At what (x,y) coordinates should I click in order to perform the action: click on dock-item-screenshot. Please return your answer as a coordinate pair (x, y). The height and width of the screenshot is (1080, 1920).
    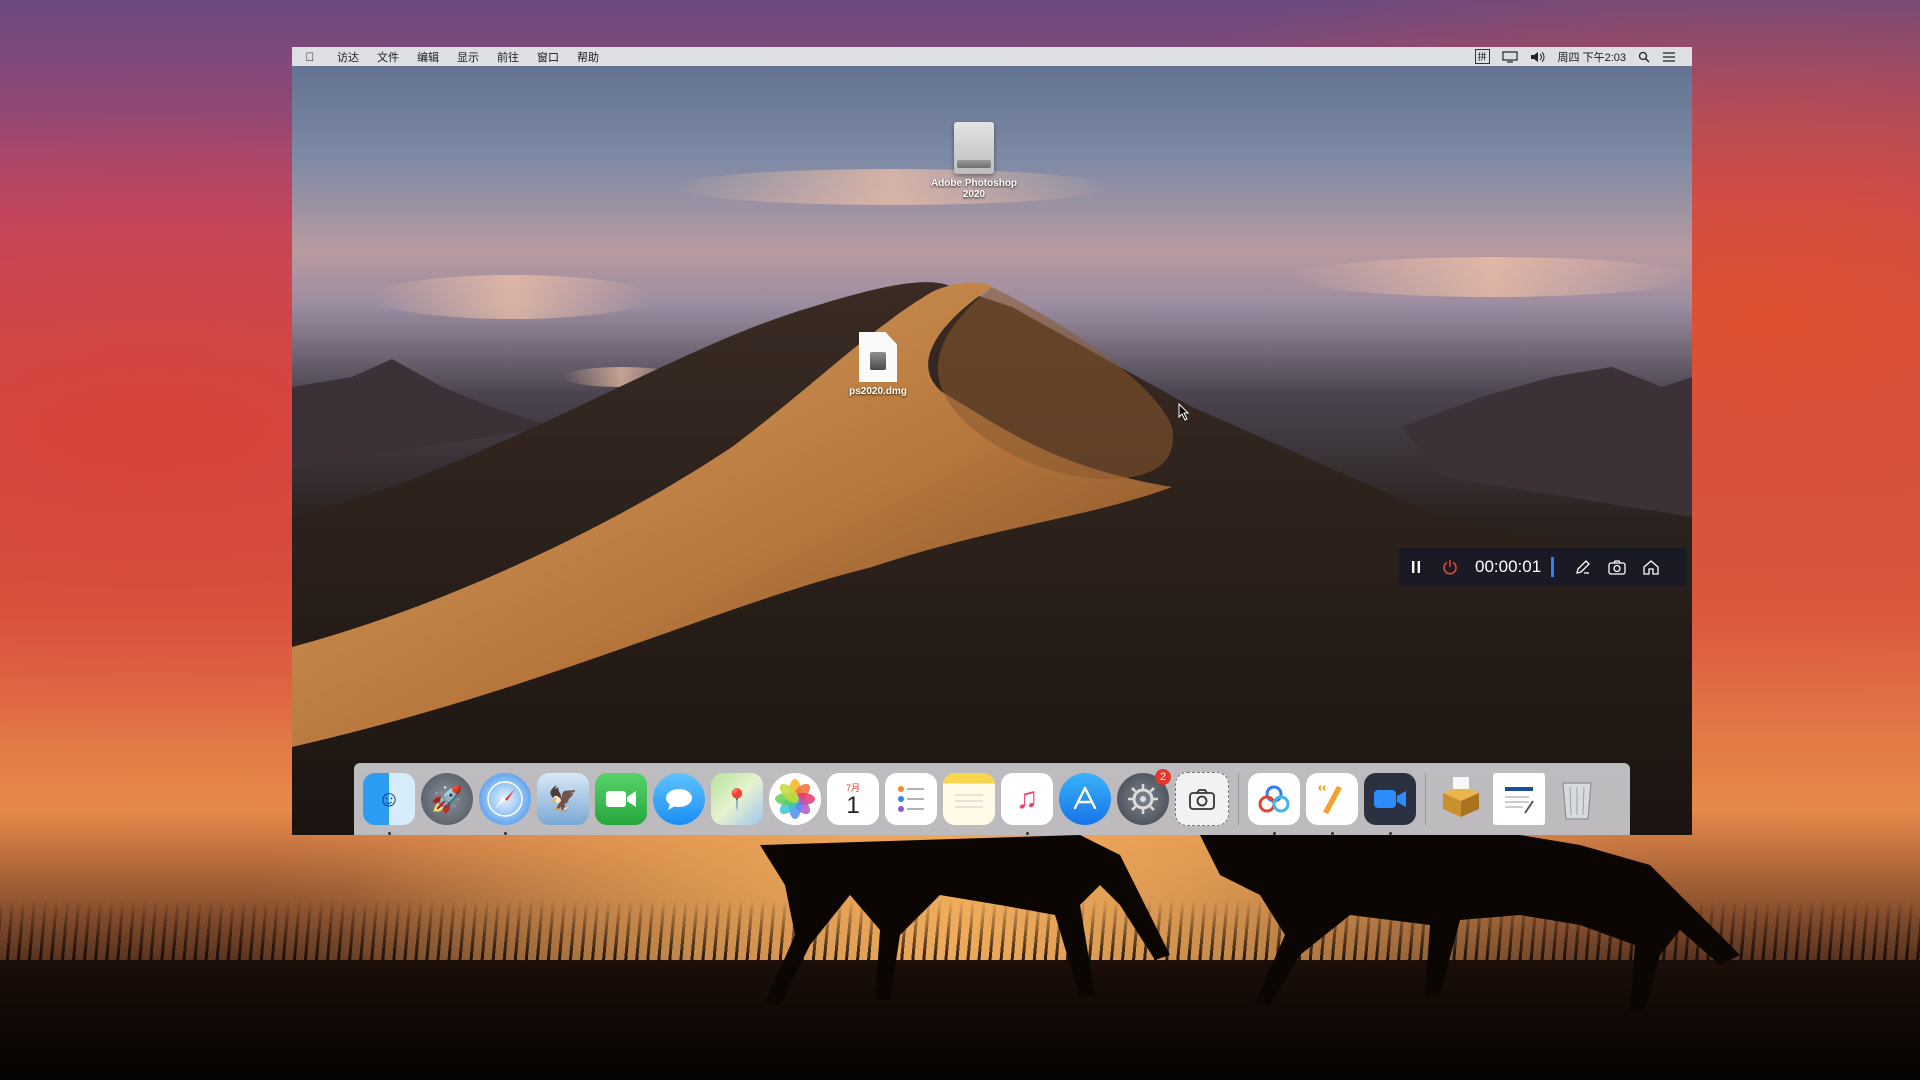
    Looking at the image, I should click on (1202, 799).